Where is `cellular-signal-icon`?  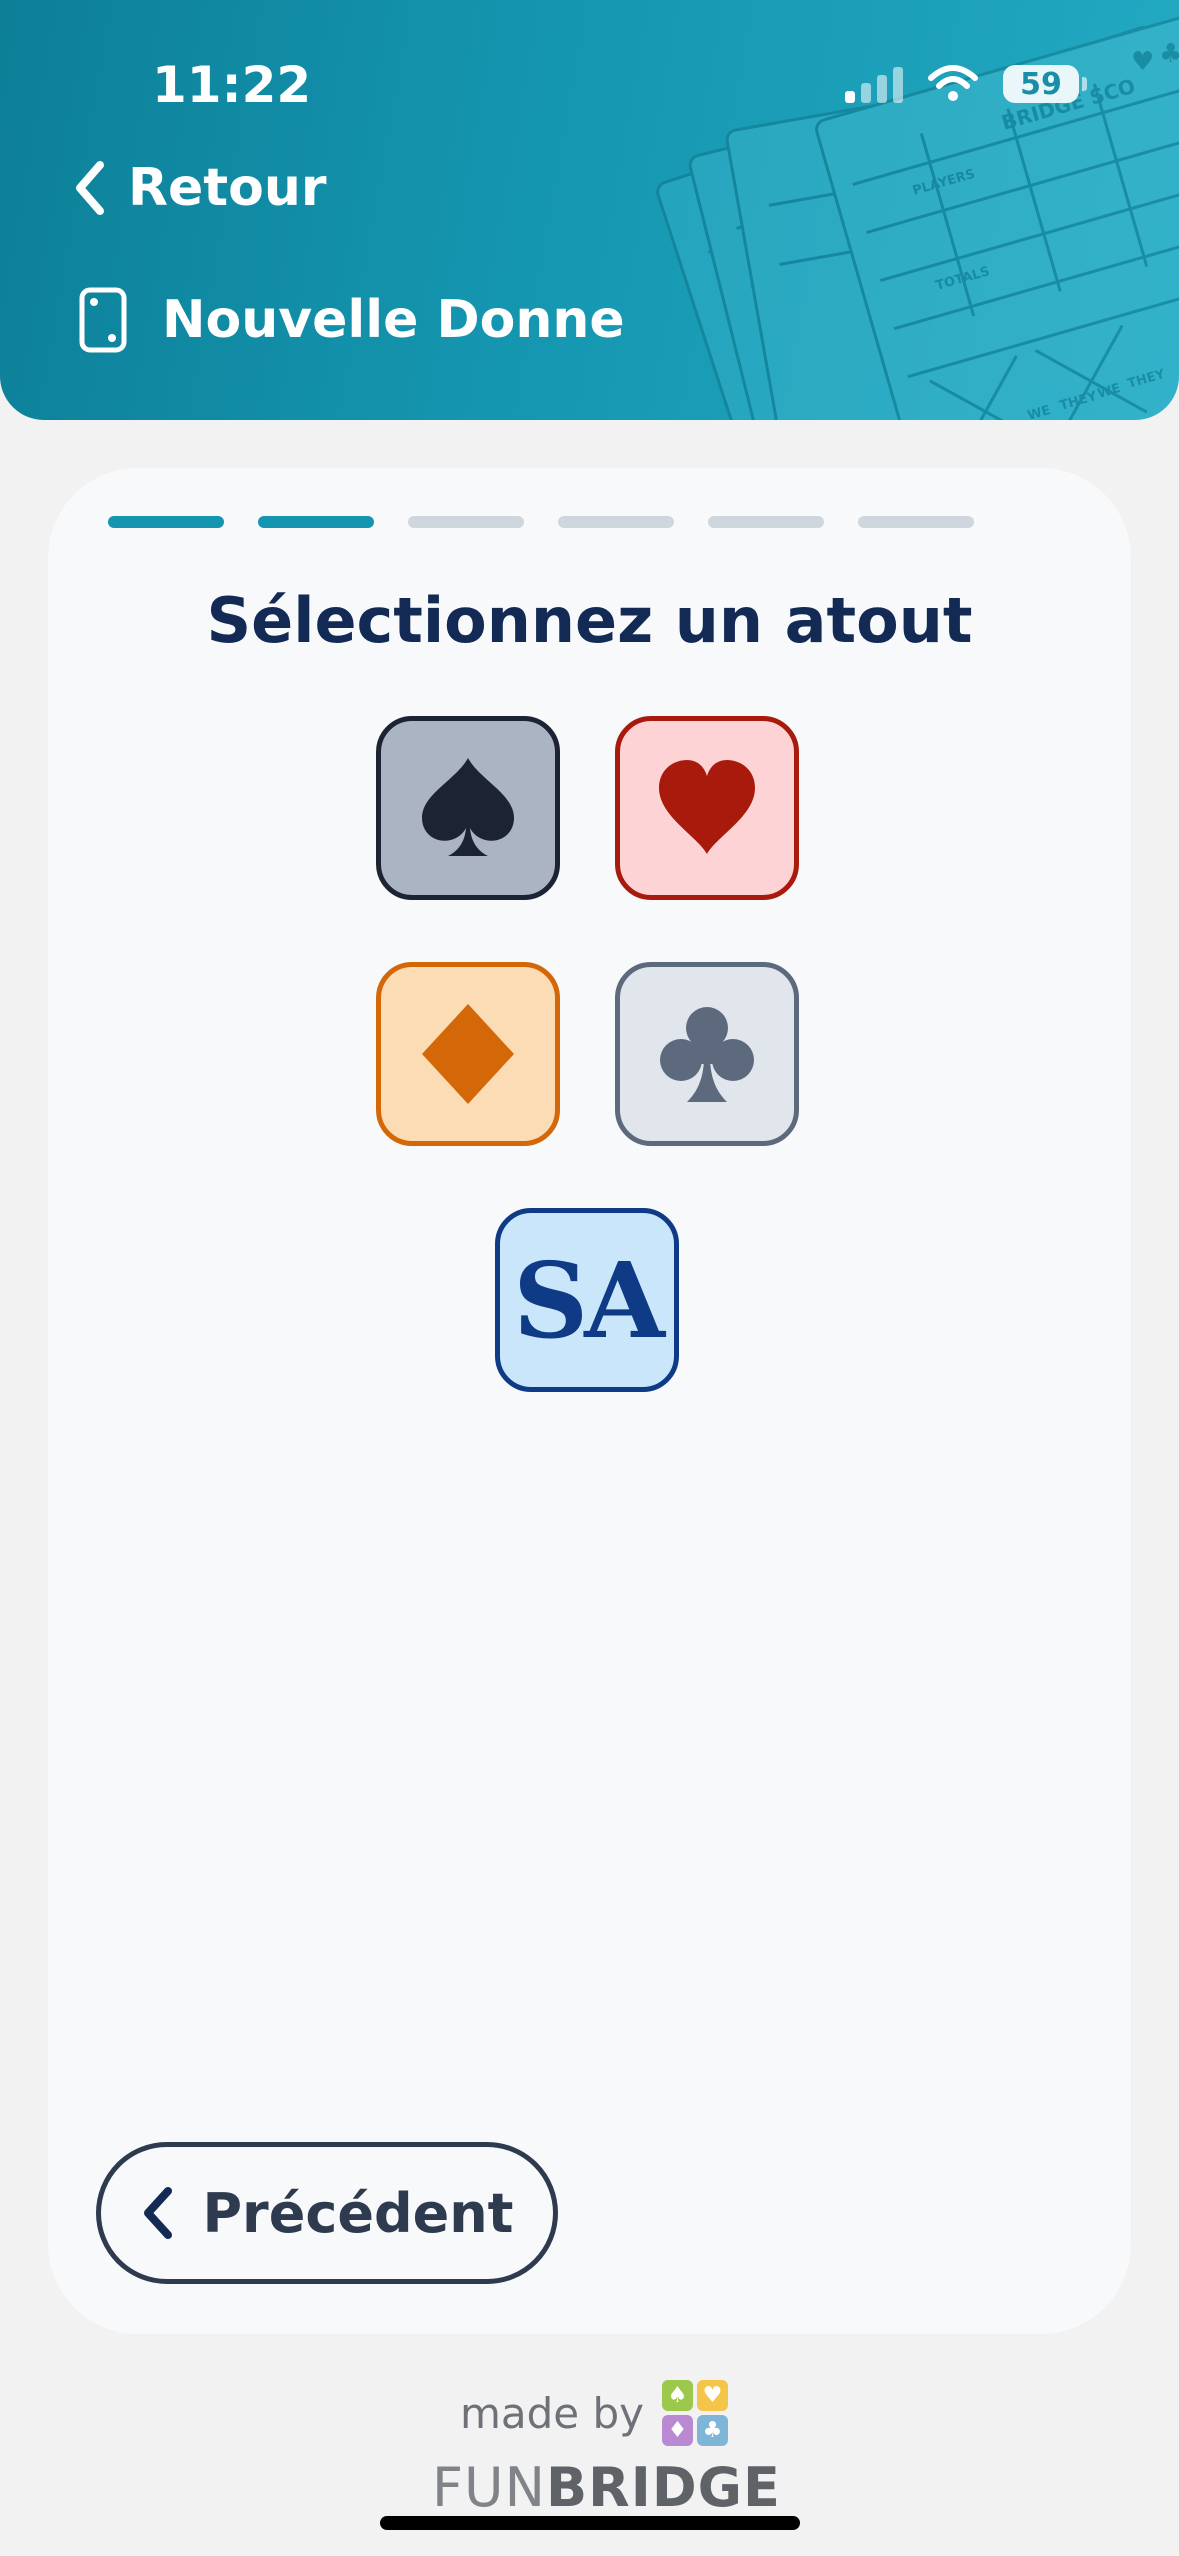 cellular-signal-icon is located at coordinates (874, 84).